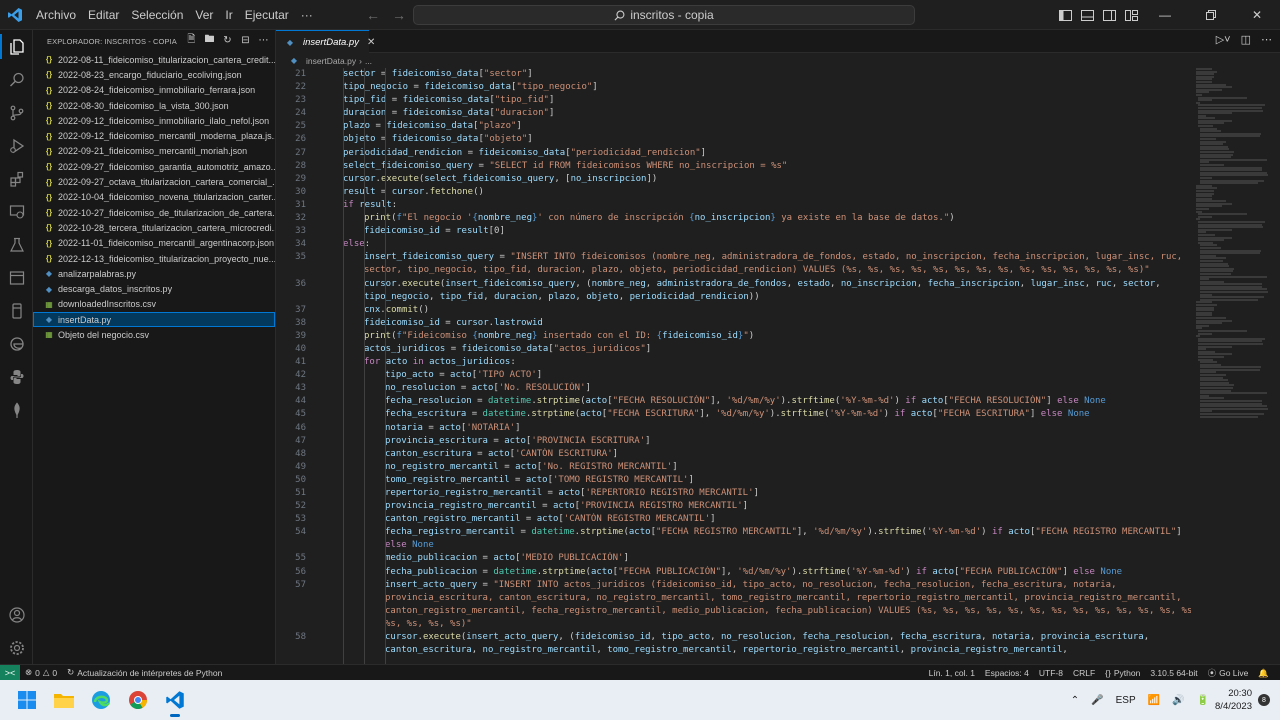 The image size is (1280, 720). I want to click on go-live-button: ⦿ Go Live, so click(1228, 673).